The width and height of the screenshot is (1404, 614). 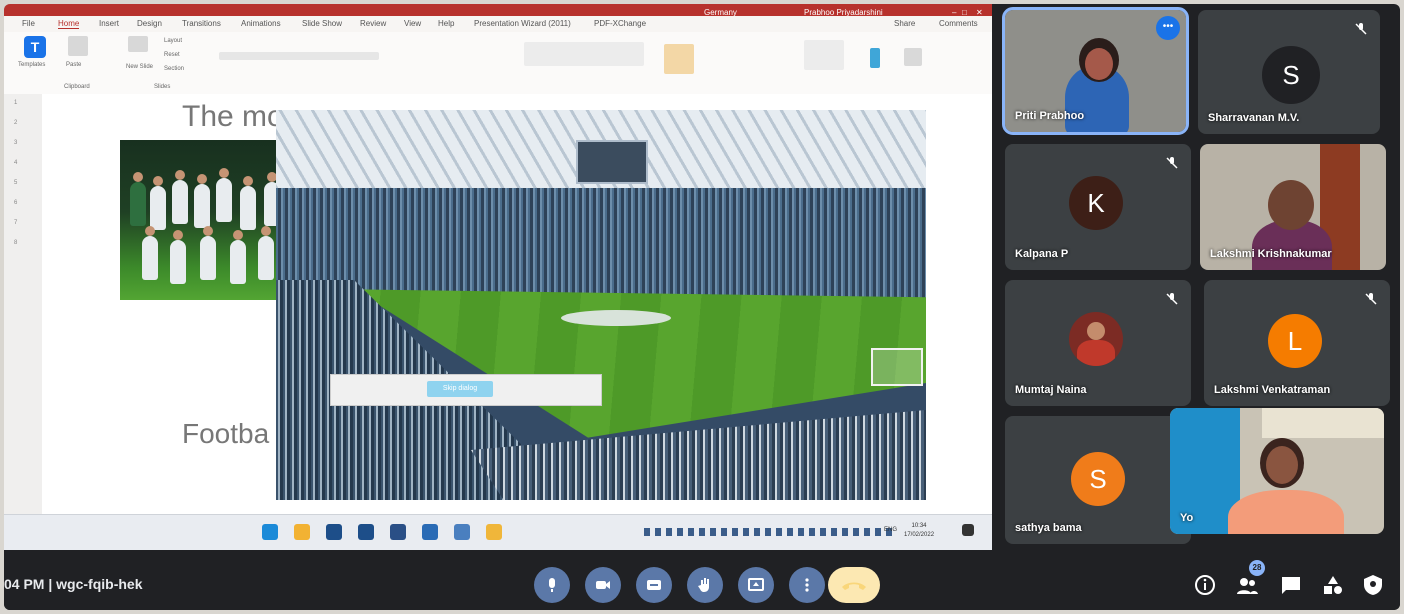 What do you see at coordinates (1048, 528) in the screenshot?
I see `participant-name: sathya bama` at bounding box center [1048, 528].